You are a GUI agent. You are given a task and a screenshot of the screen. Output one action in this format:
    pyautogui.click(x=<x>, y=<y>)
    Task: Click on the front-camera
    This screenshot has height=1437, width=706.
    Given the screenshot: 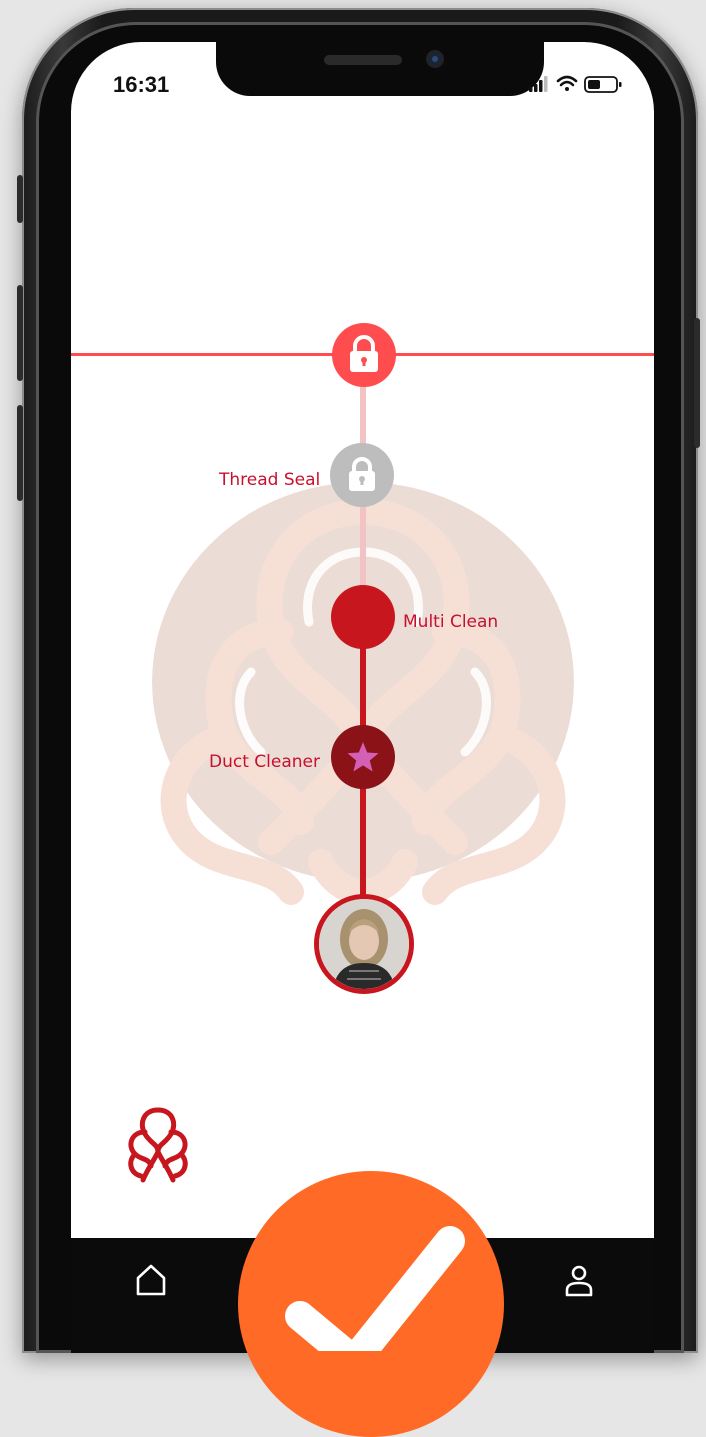 What is the action you would take?
    pyautogui.click(x=435, y=59)
    